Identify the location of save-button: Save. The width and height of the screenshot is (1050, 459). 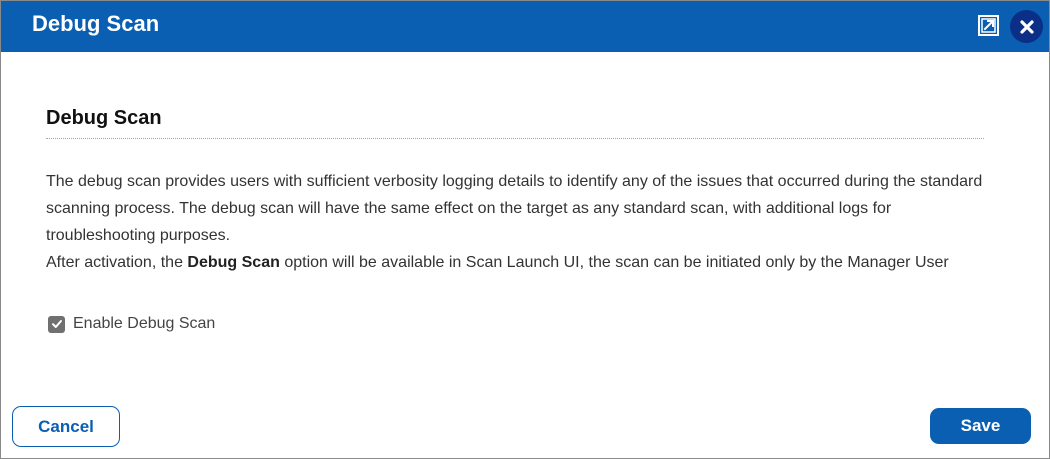
(980, 426).